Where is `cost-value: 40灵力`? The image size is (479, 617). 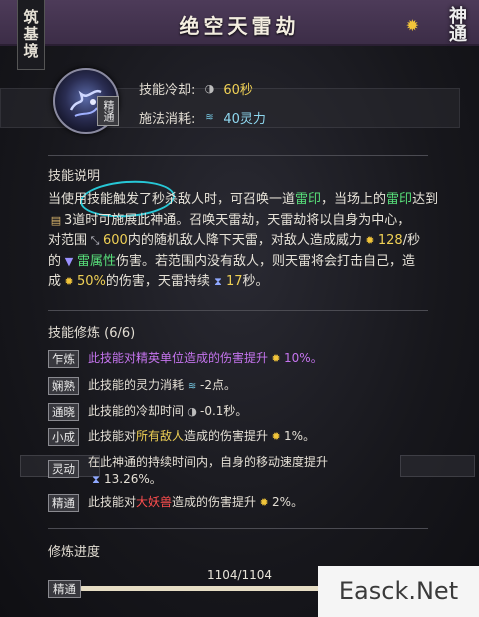
cost-value: 40灵力 is located at coordinates (244, 119).